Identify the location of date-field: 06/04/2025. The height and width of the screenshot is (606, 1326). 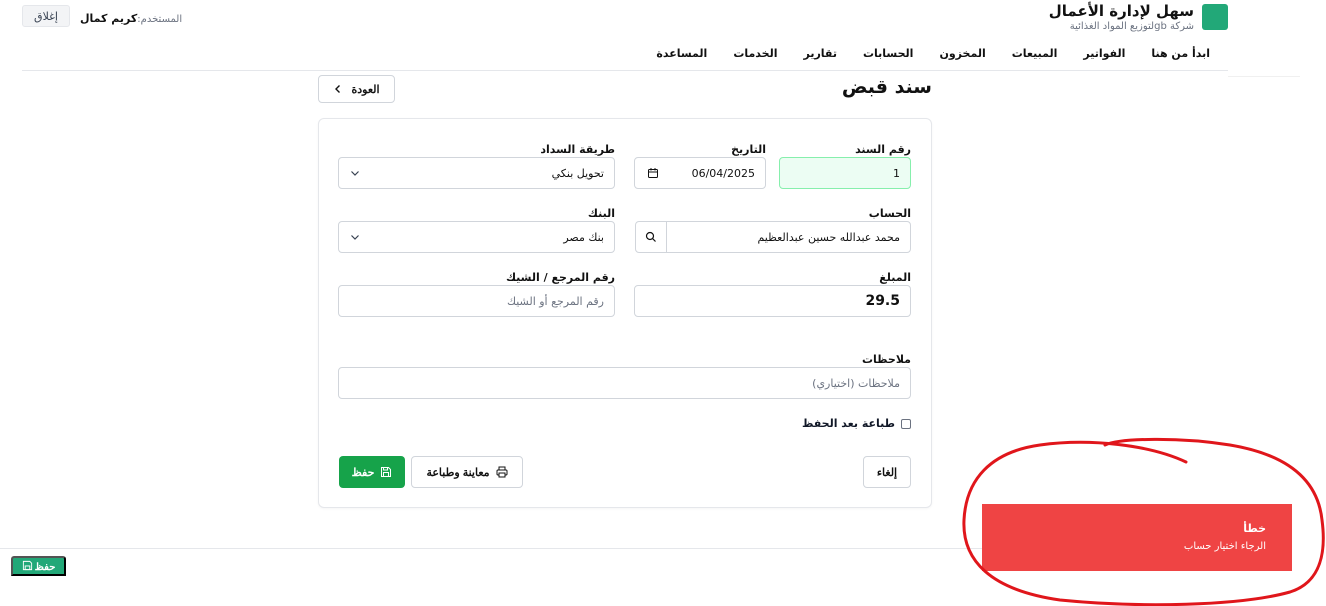
(700, 173).